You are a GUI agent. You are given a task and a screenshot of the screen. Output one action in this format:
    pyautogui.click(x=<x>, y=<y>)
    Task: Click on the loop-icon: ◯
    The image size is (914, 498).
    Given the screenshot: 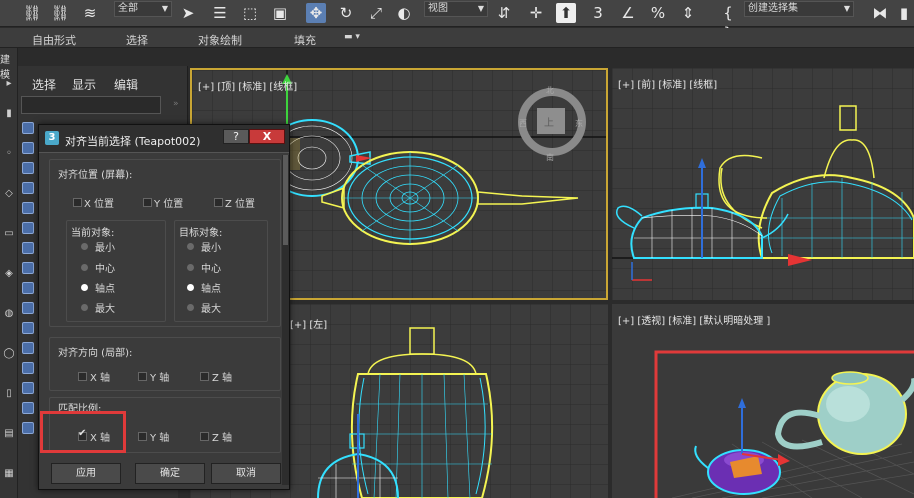 What is the action you would take?
    pyautogui.click(x=9, y=354)
    